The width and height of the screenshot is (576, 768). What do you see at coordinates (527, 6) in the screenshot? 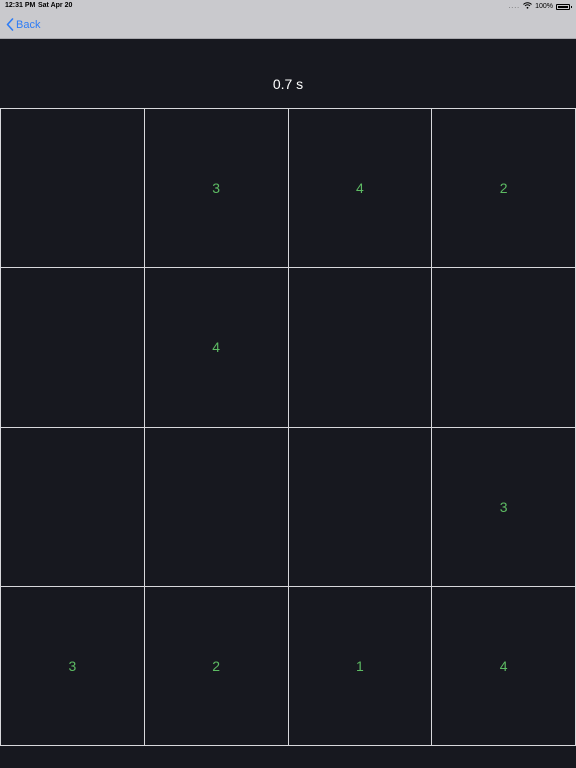
I see `wifi-icon` at bounding box center [527, 6].